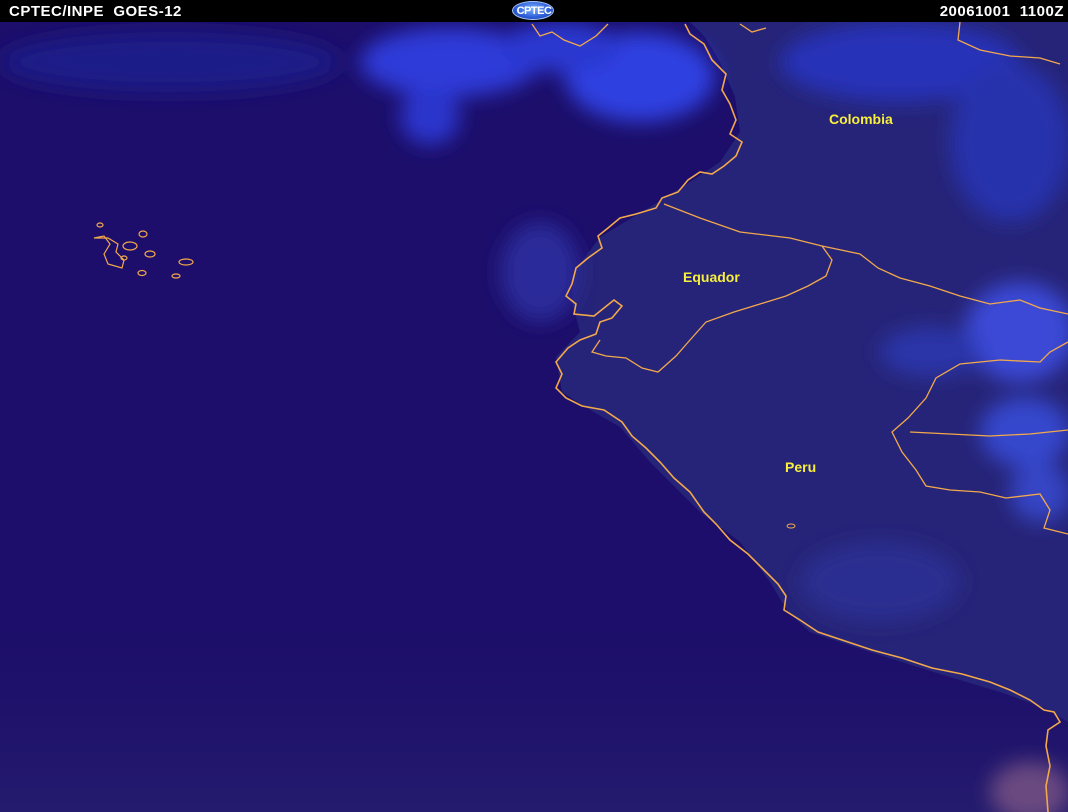 The image size is (1068, 812). Describe the element at coordinates (95, 11) in the screenshot. I see `header-title-source: CPTEC/INPE GOES-12` at that location.